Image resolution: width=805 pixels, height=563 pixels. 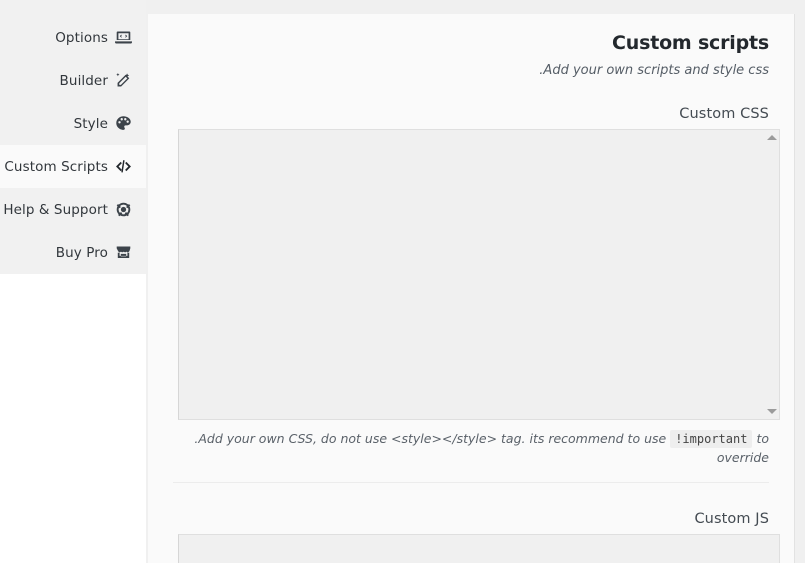 I want to click on custom-js-section: Custom JS, so click(x=471, y=523).